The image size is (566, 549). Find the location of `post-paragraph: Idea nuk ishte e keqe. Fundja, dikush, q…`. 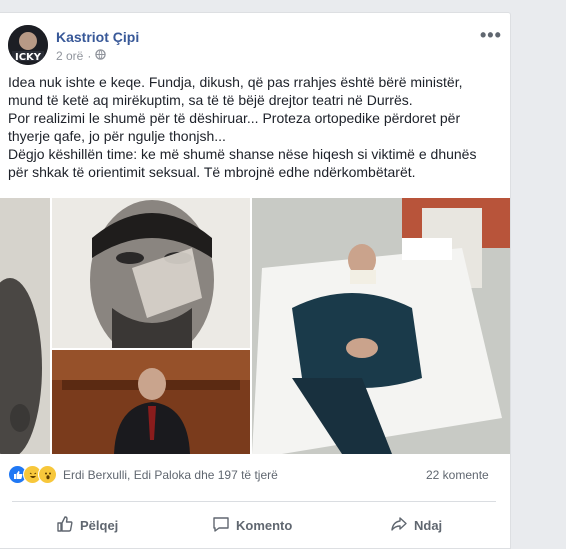

post-paragraph: Idea nuk ishte e keqe. Fundja, dikush, q… is located at coordinates (235, 91).